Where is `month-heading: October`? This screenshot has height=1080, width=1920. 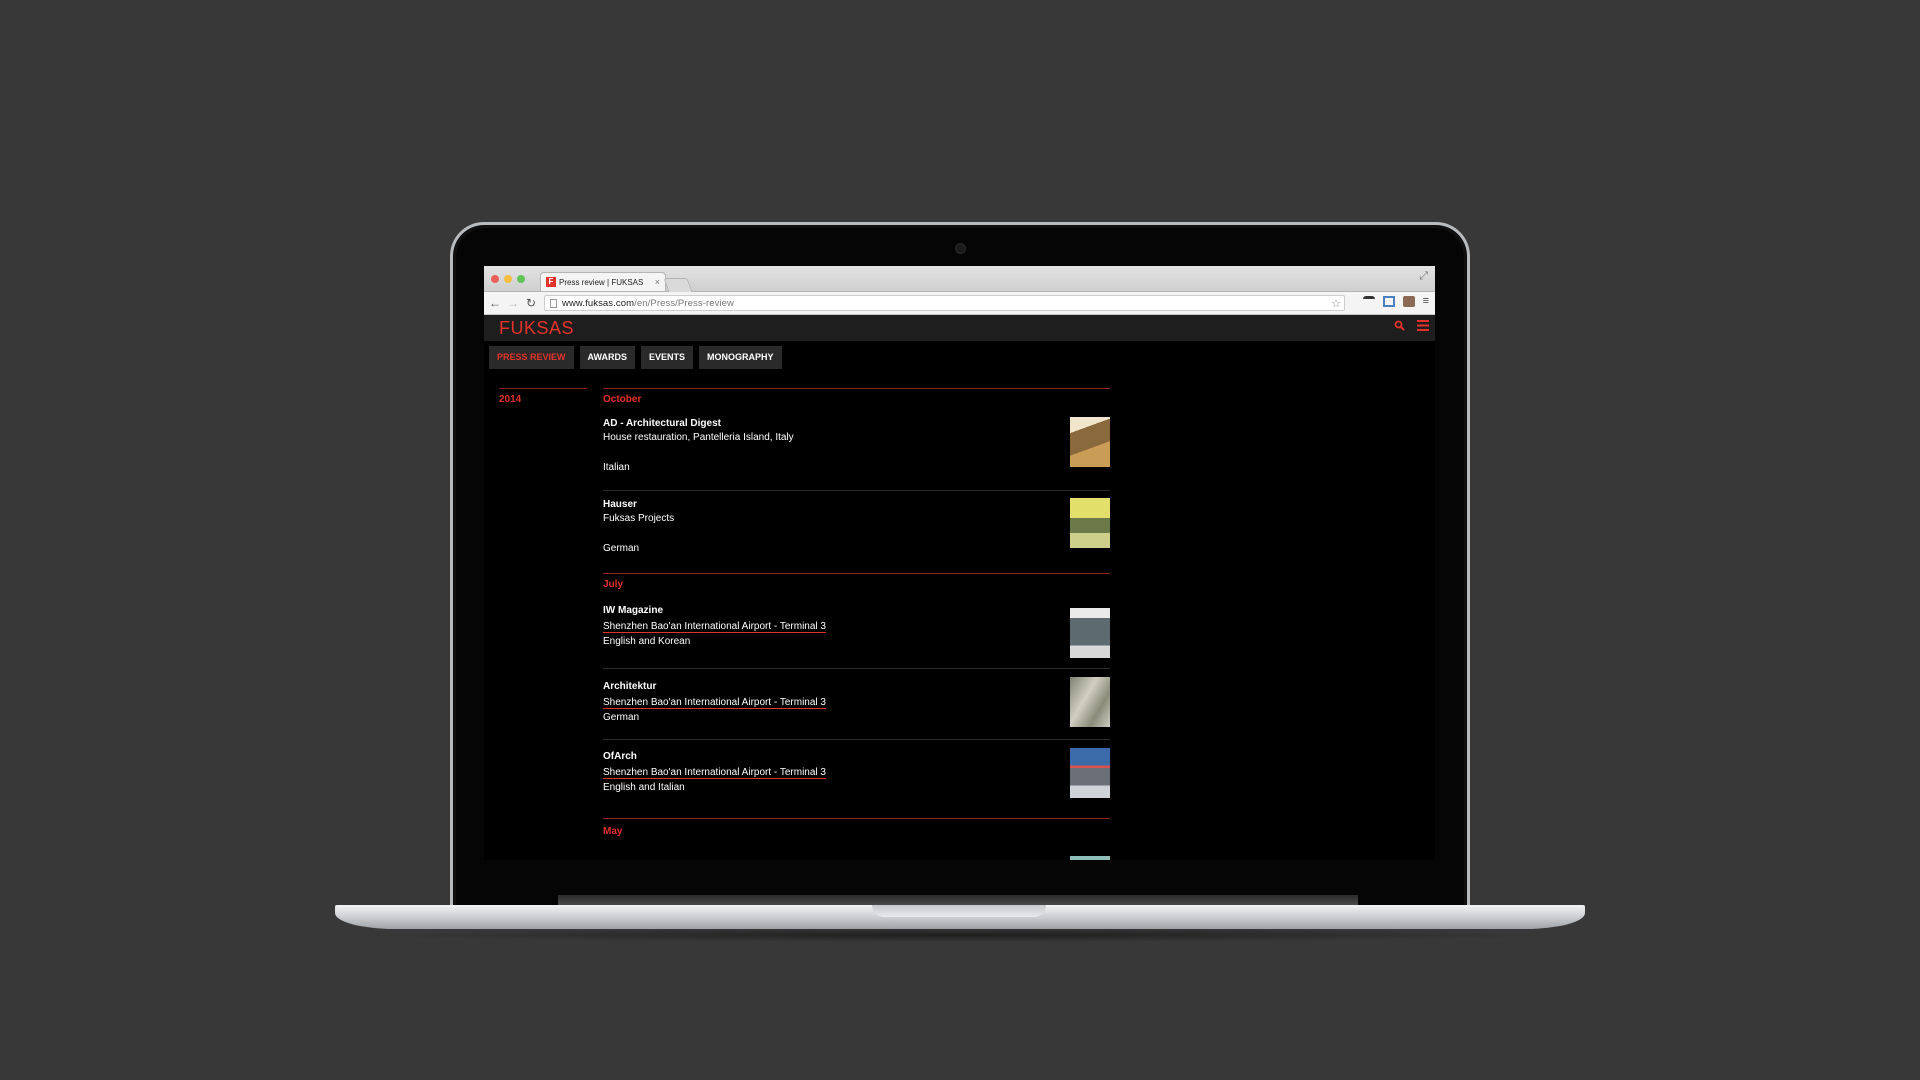
month-heading: October is located at coordinates (622, 399).